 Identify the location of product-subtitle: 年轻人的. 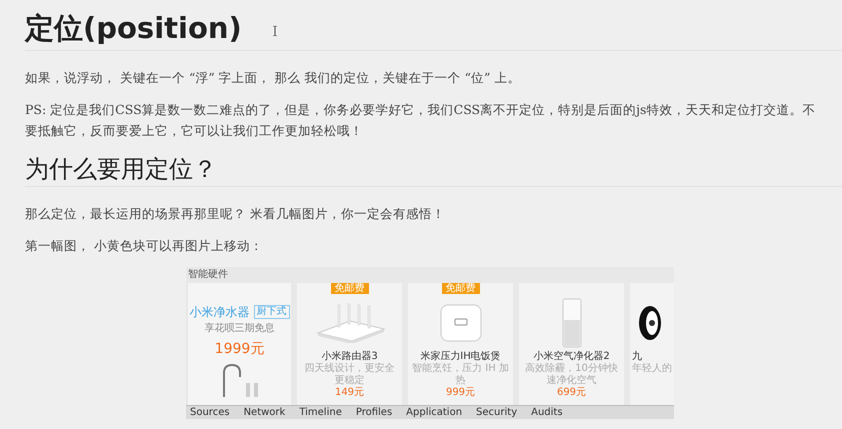
(652, 369).